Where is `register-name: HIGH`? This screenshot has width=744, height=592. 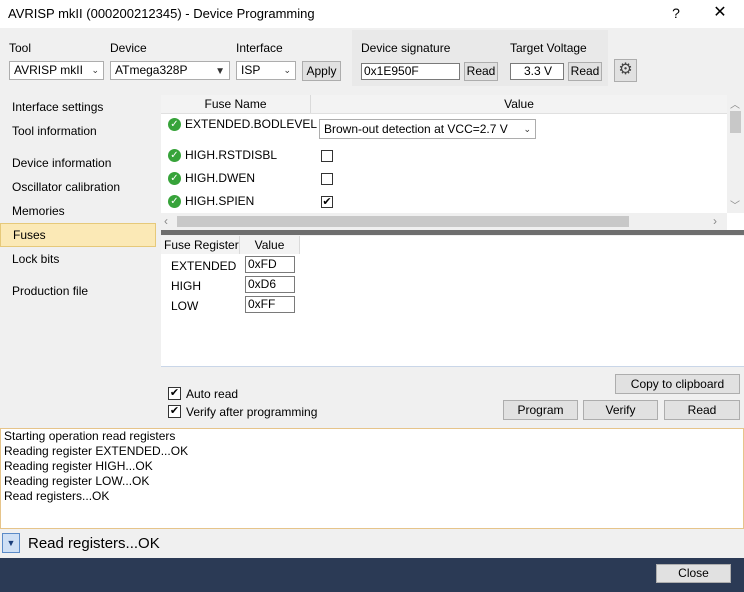 register-name: HIGH is located at coordinates (186, 286).